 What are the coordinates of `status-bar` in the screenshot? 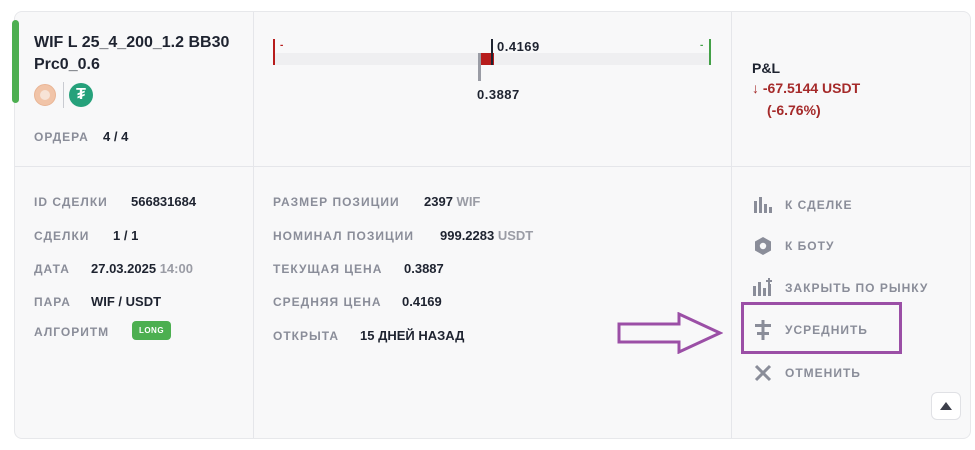 It's located at (15, 61).